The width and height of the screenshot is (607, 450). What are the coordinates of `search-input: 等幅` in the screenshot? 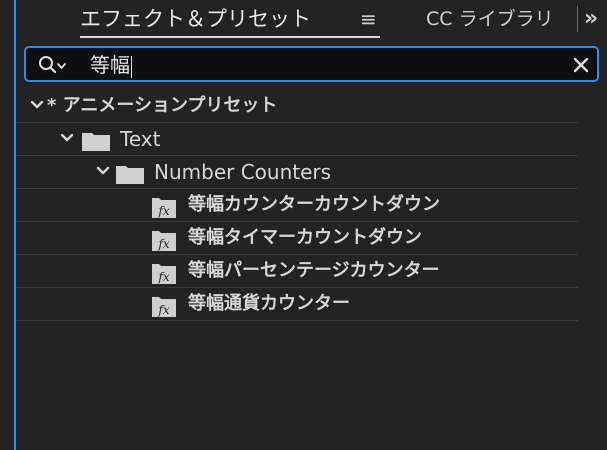 It's located at (111, 65).